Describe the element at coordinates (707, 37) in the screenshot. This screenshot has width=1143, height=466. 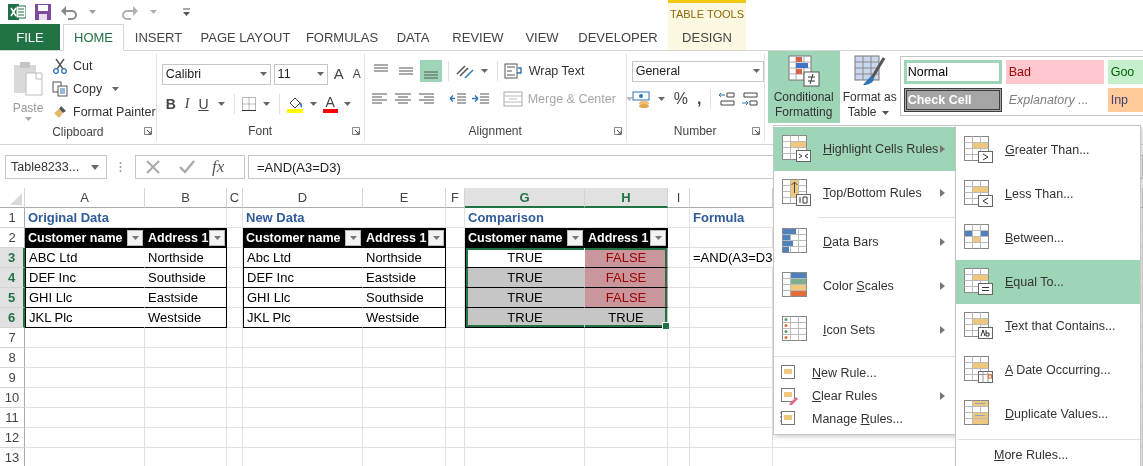
I see `ribbon-tab: DESIGN` at that location.